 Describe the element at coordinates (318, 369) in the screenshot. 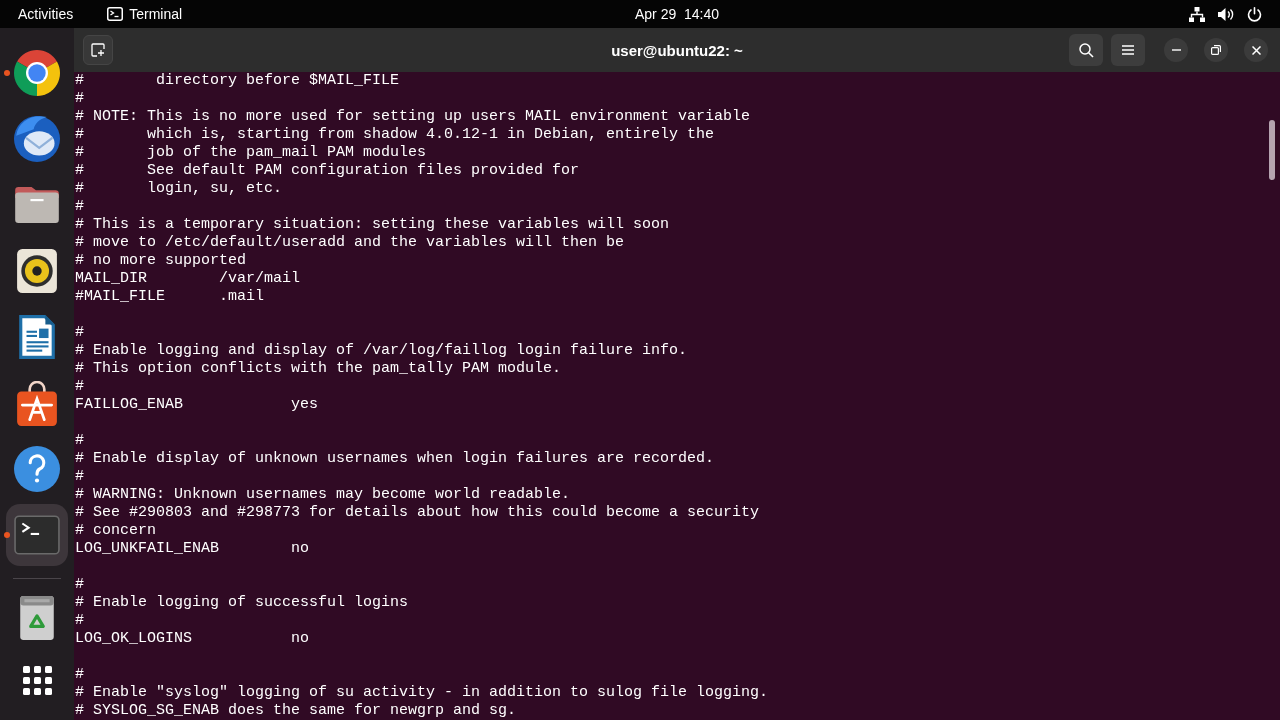

I see `terminal-line: # This option conflicts with the pam_tally PAM module.` at that location.